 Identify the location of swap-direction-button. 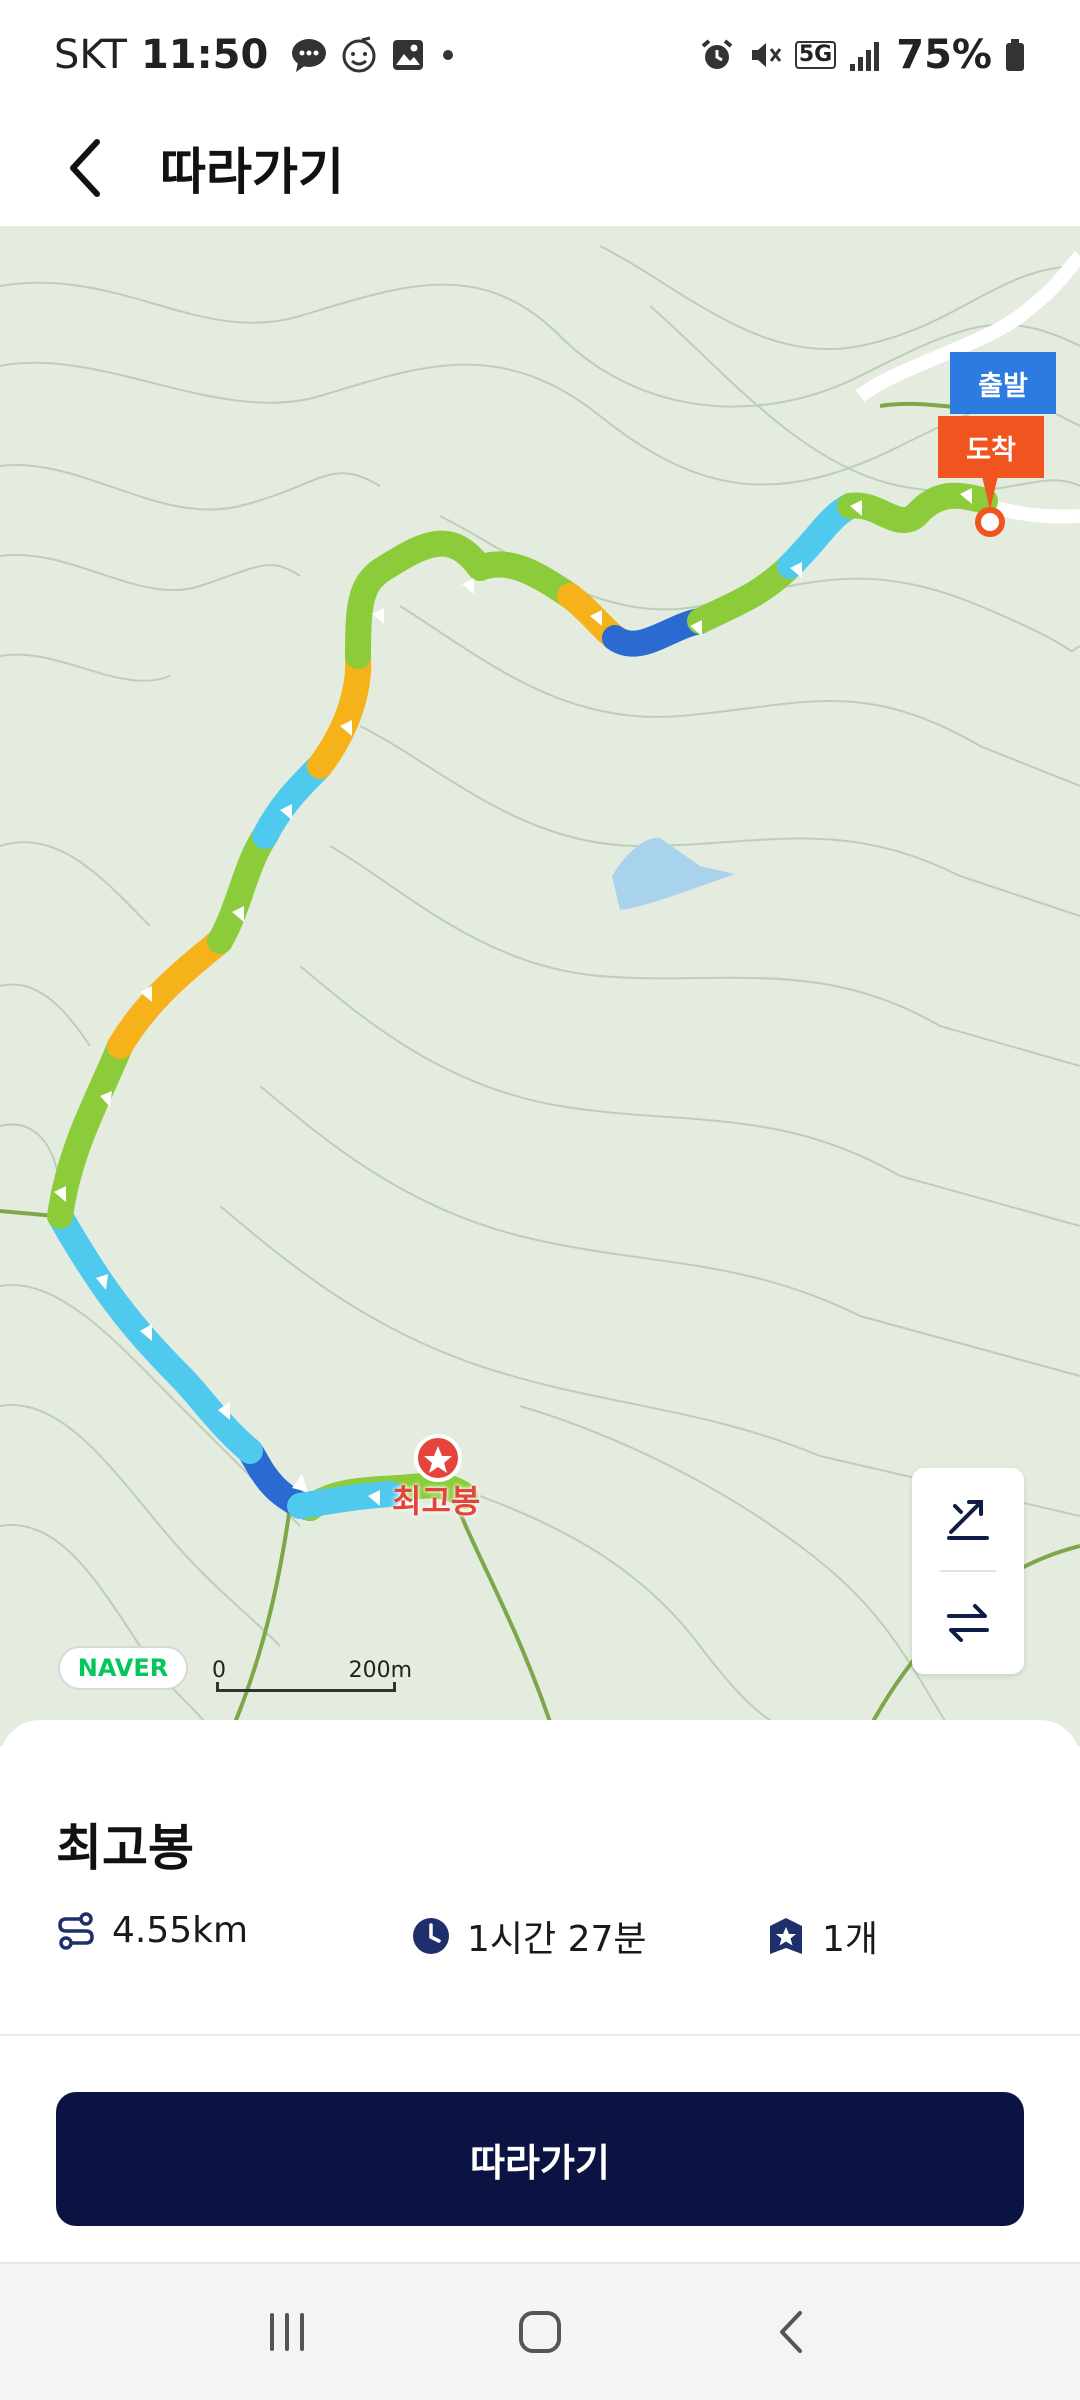
(968, 1623).